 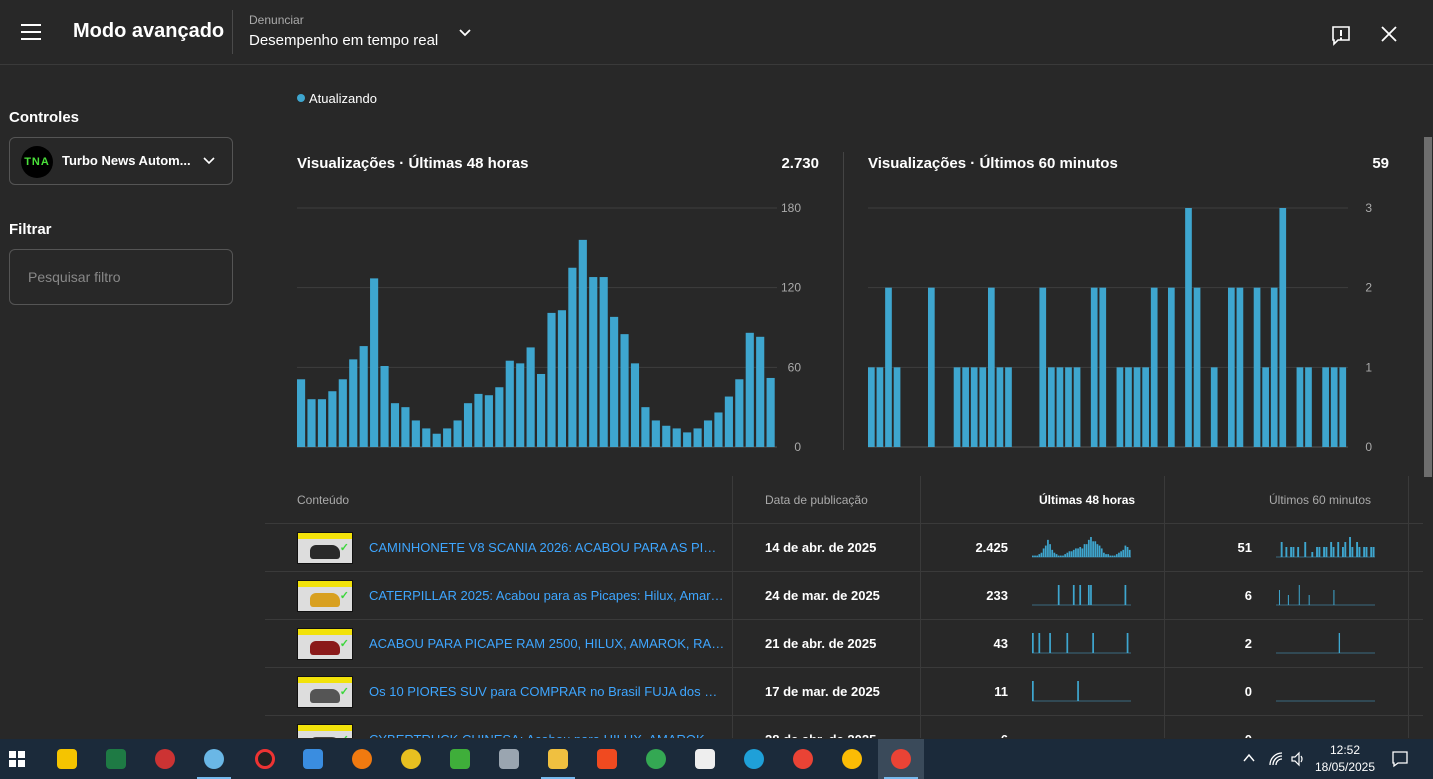 What do you see at coordinates (67, 759) in the screenshot?
I see `sticky-notes-icon` at bounding box center [67, 759].